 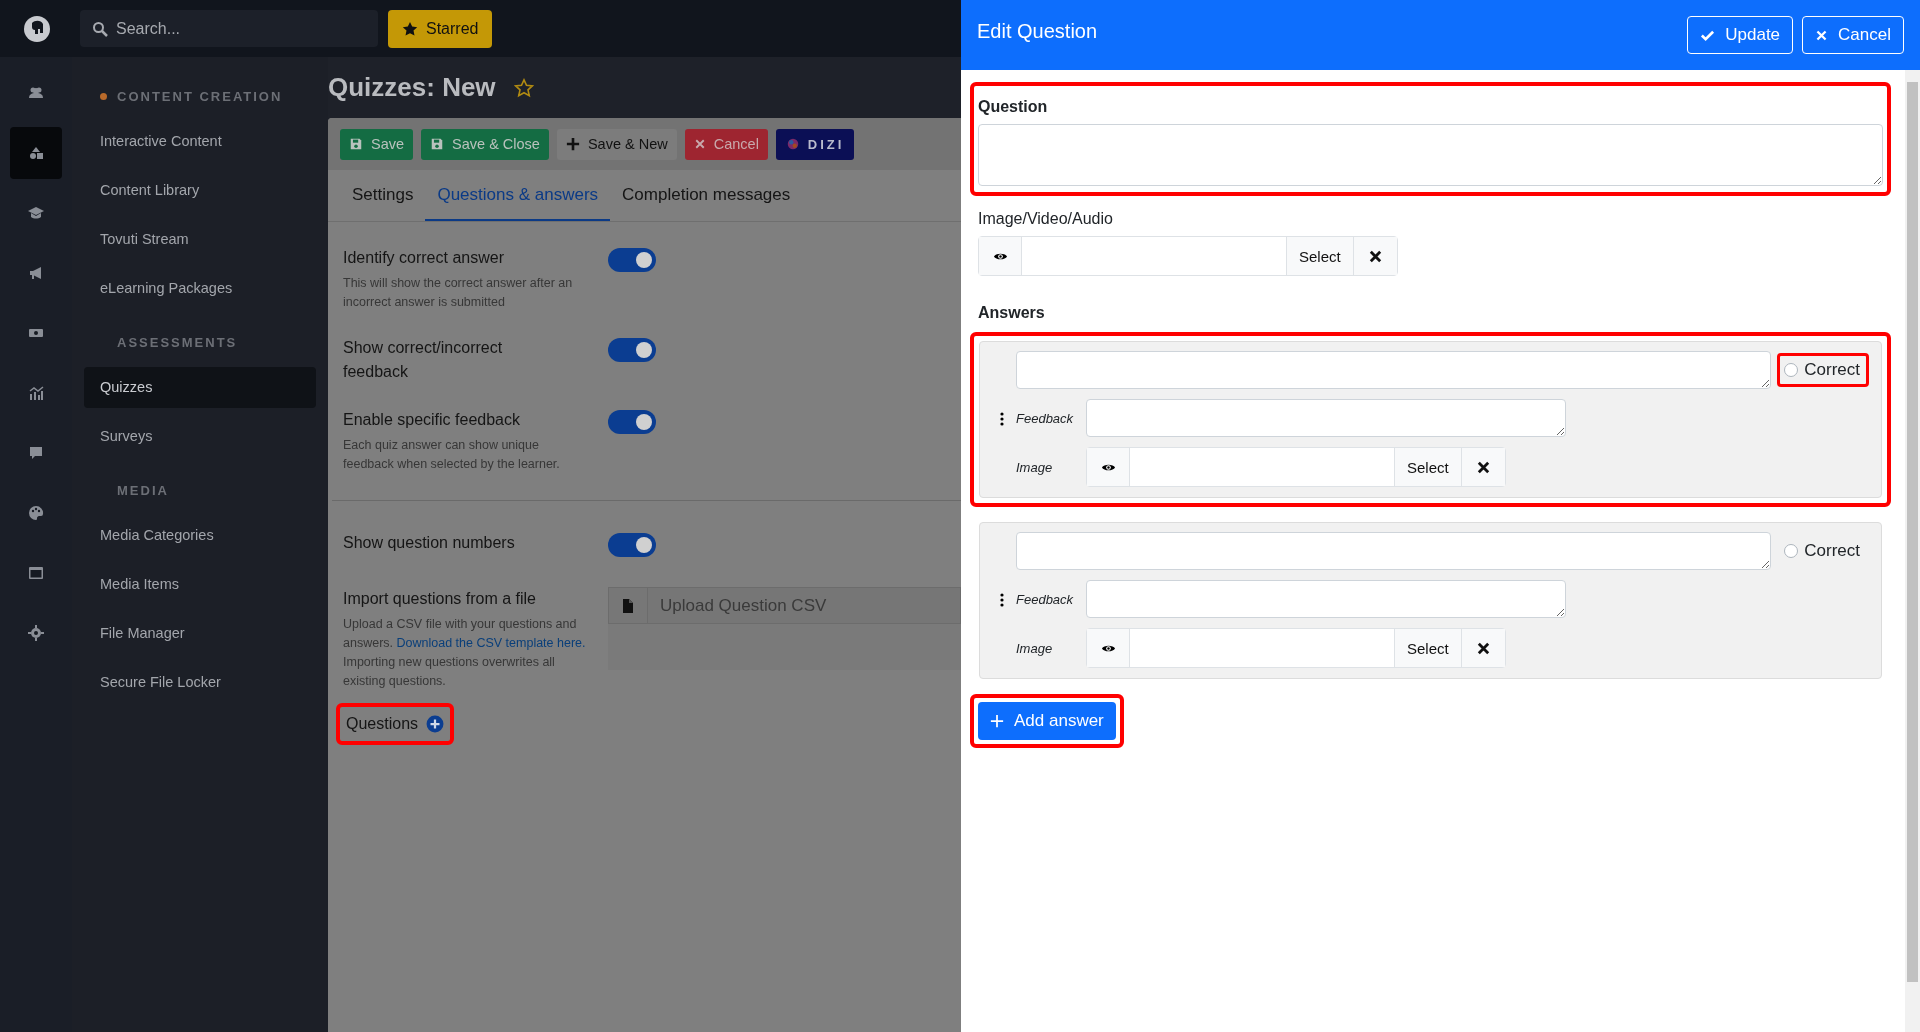 What do you see at coordinates (628, 605) in the screenshot?
I see `file-icon` at bounding box center [628, 605].